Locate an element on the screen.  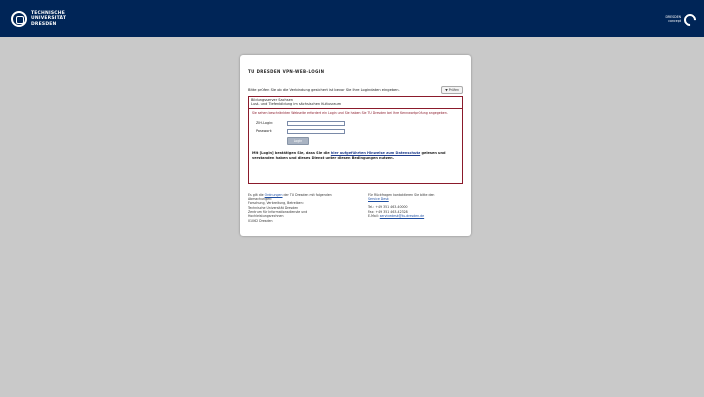
service-desk-link: Service Desk is located at coordinates (378, 199).